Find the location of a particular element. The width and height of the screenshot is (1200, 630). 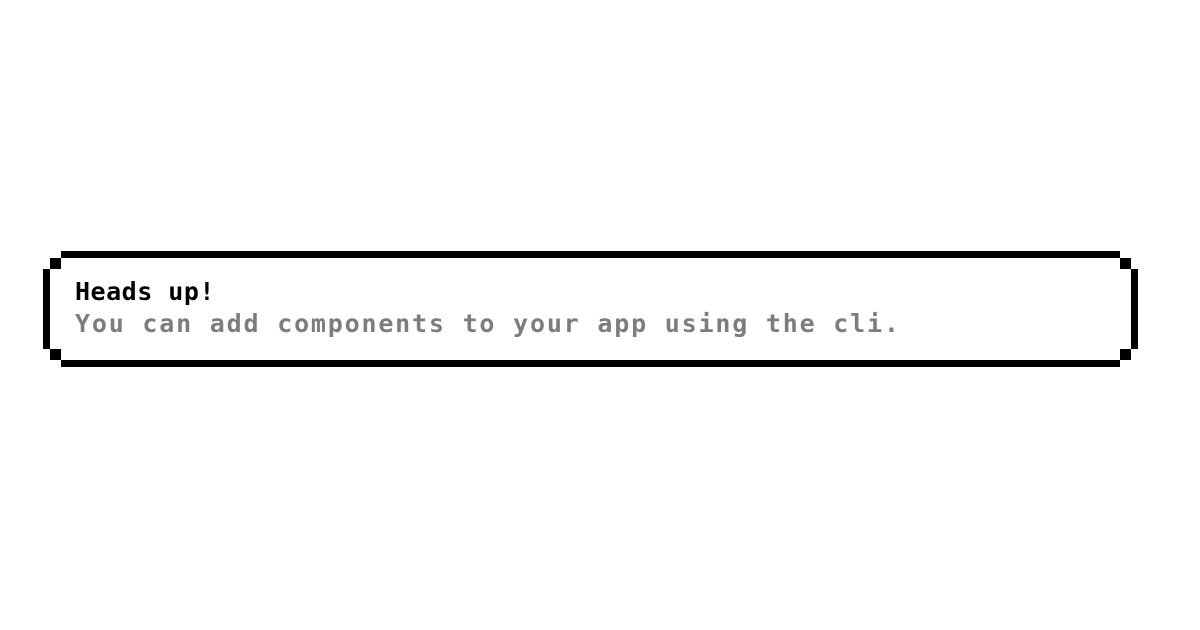

alert-title: Heads up! is located at coordinates (145, 291).